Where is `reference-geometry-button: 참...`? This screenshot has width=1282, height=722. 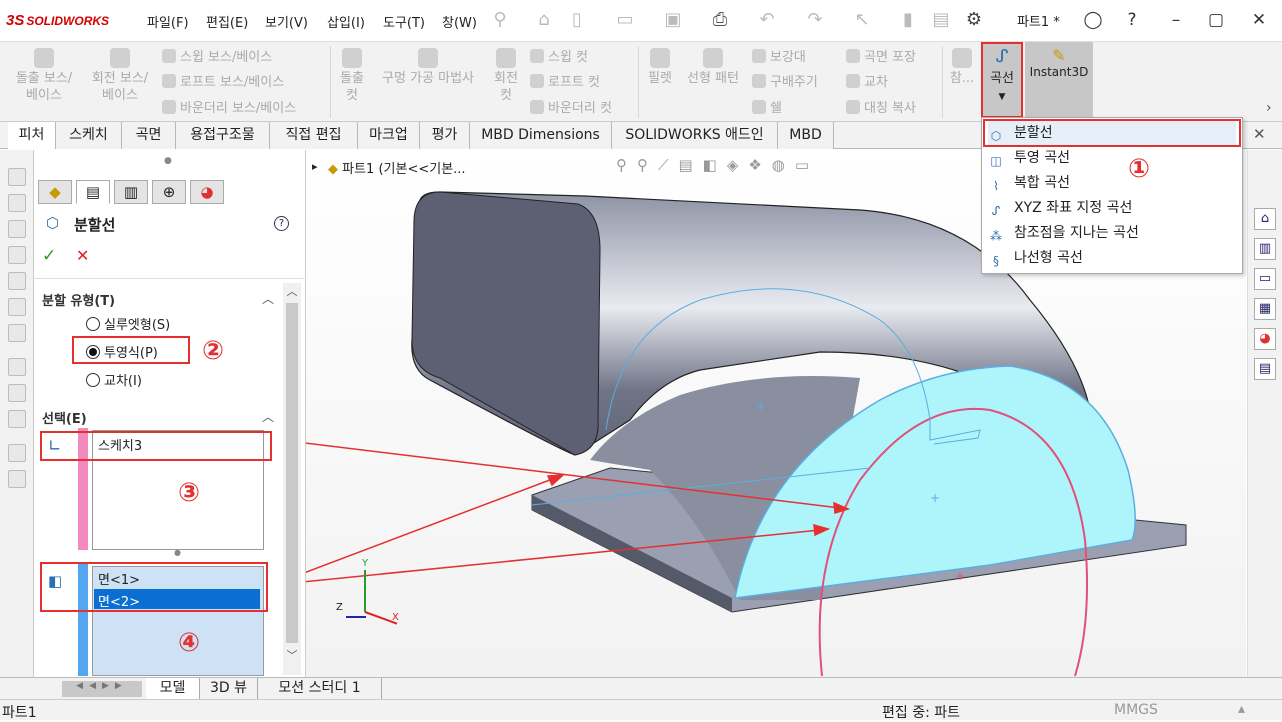 reference-geometry-button: 참... is located at coordinates (962, 67).